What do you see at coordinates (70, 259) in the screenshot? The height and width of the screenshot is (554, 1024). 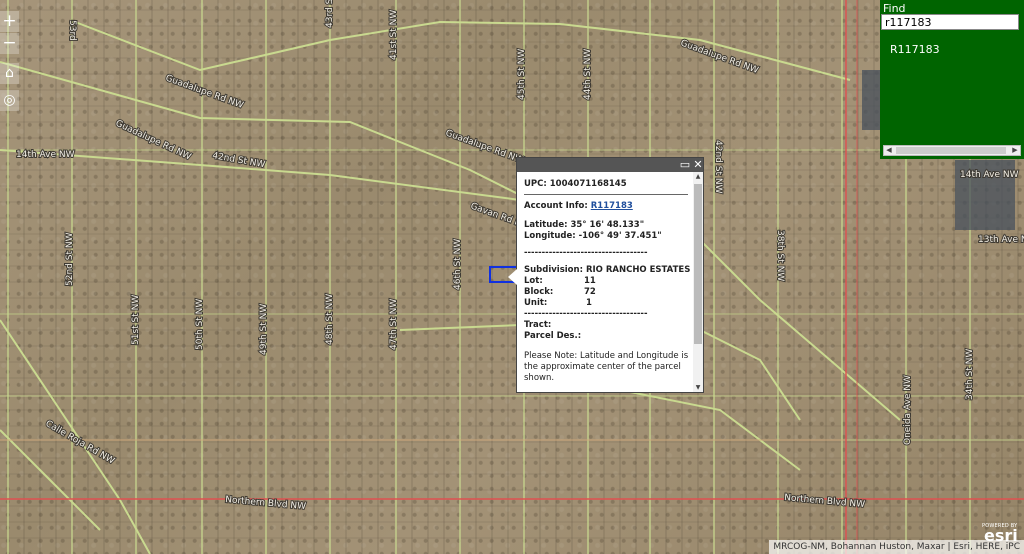 I see `road-label-52nd: 52nd St NW` at bounding box center [70, 259].